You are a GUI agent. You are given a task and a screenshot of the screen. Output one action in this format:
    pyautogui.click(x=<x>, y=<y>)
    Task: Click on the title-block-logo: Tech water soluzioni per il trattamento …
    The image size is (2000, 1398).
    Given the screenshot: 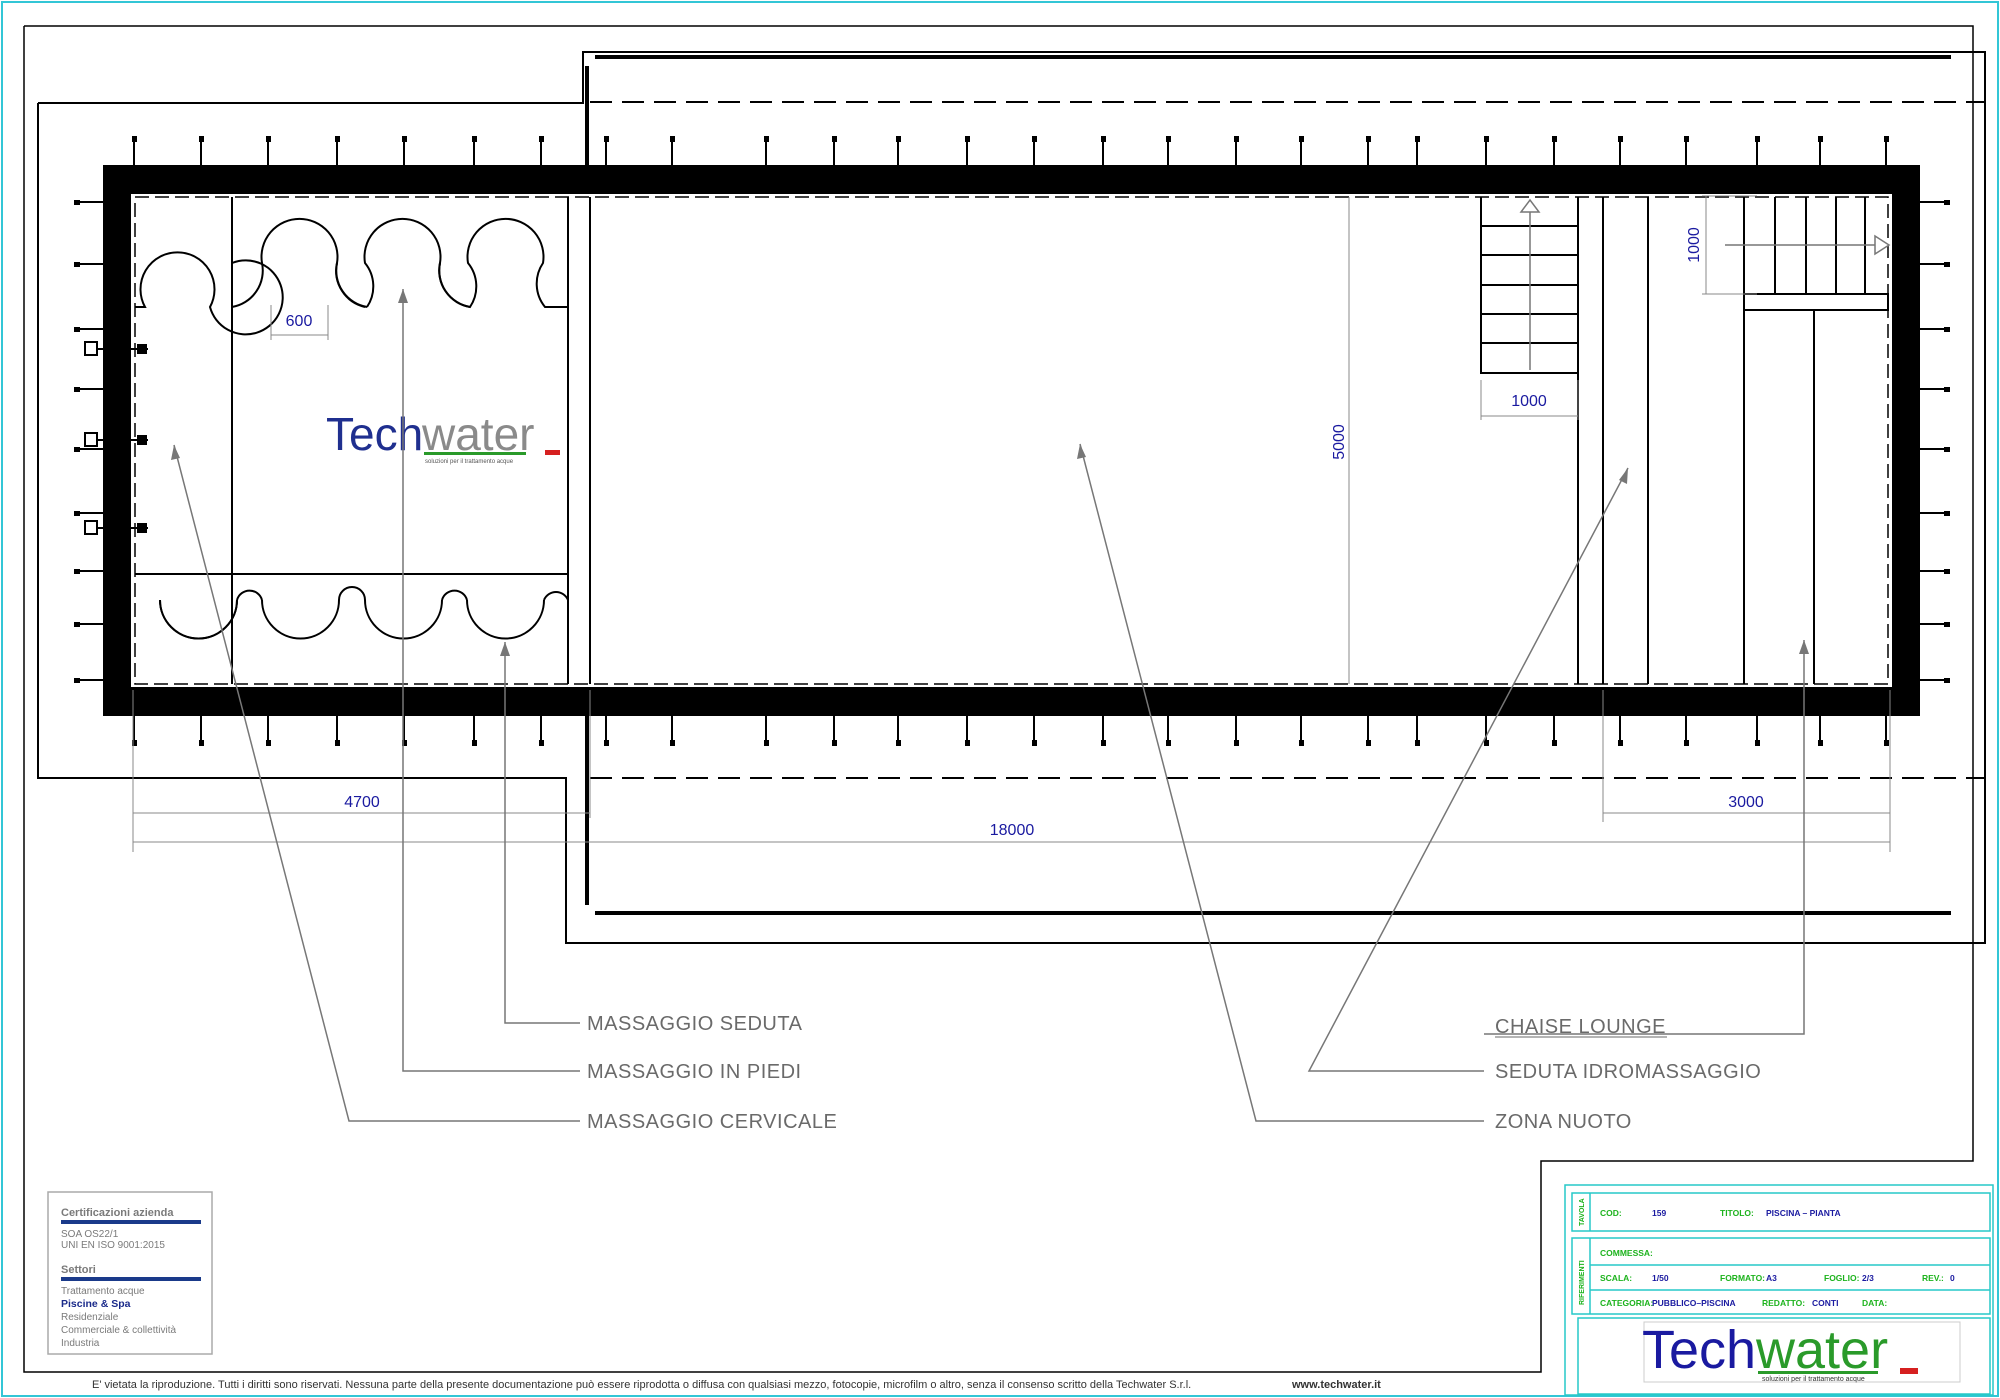 What is the action you would take?
    pyautogui.click(x=1801, y=1351)
    